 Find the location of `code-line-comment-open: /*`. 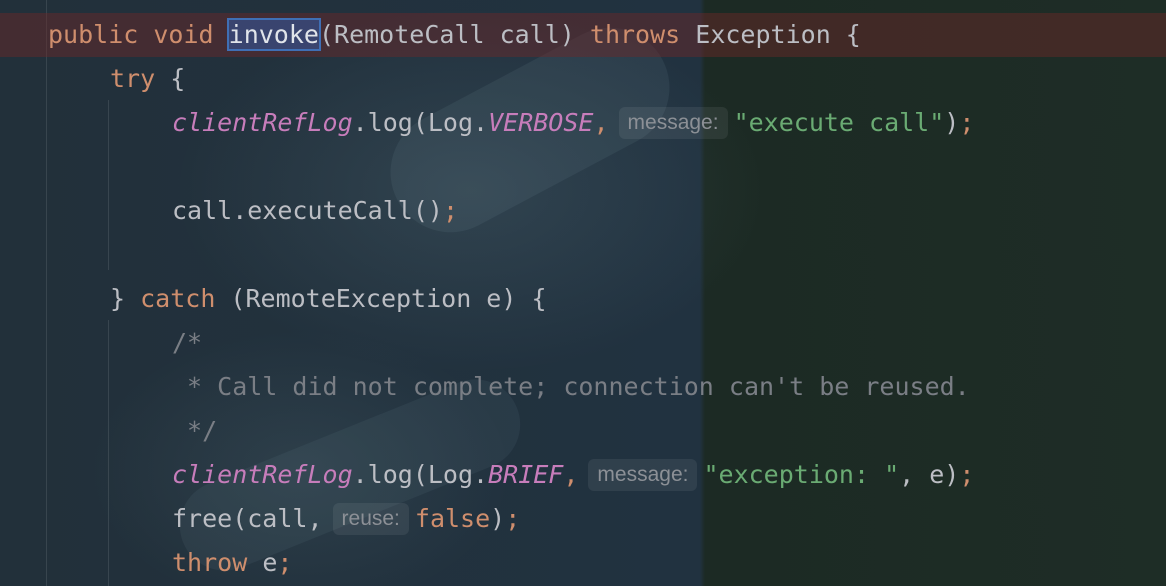

code-line-comment-open: /* is located at coordinates (583, 343).